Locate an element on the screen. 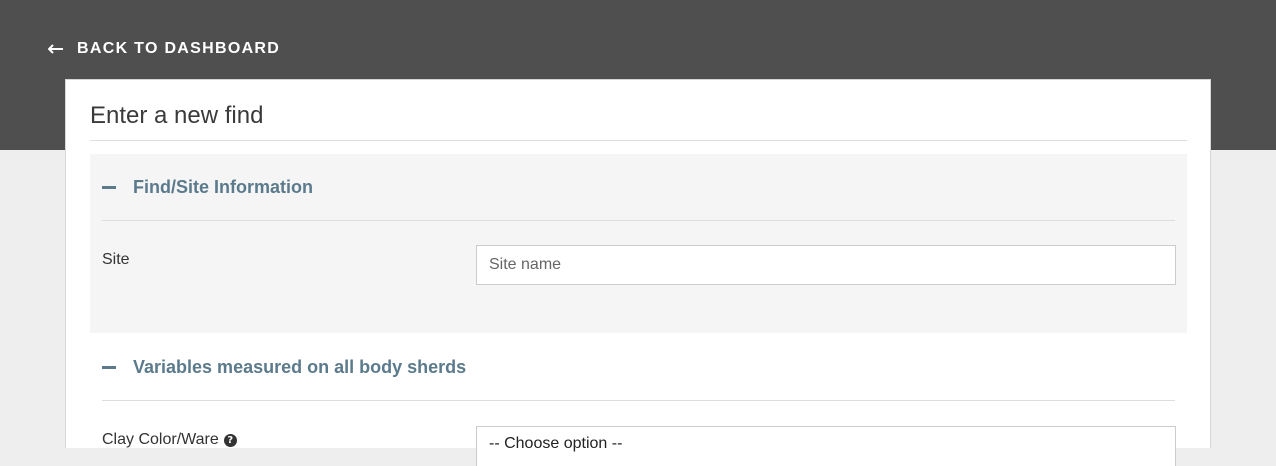  page-title: Enter a new find is located at coordinates (177, 115).